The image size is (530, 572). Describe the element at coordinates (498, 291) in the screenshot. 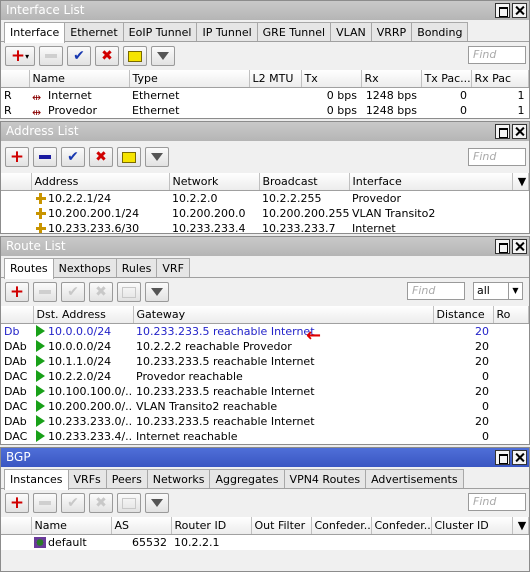

I see `filter-select: all ▼` at that location.